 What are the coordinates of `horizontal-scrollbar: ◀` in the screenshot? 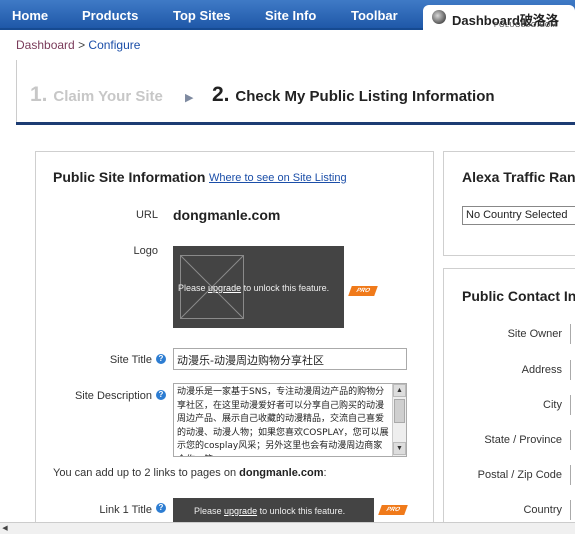 It's located at (287, 528).